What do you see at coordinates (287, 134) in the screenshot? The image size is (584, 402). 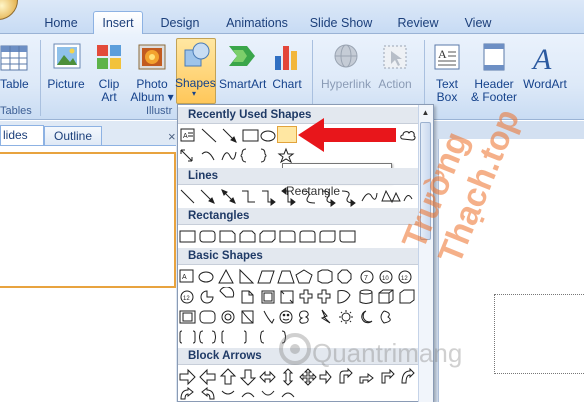 I see `rounded-rectangle-shape-highlight` at bounding box center [287, 134].